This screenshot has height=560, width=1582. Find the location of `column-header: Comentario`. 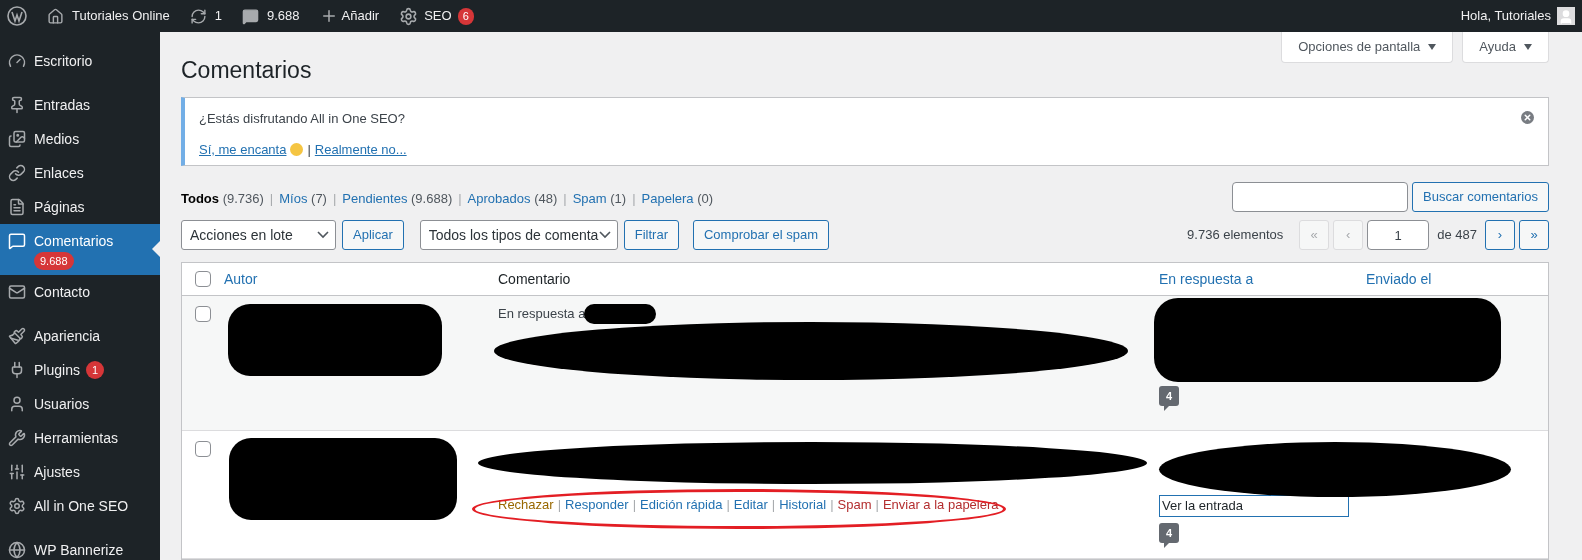

column-header: Comentario is located at coordinates (535, 279).